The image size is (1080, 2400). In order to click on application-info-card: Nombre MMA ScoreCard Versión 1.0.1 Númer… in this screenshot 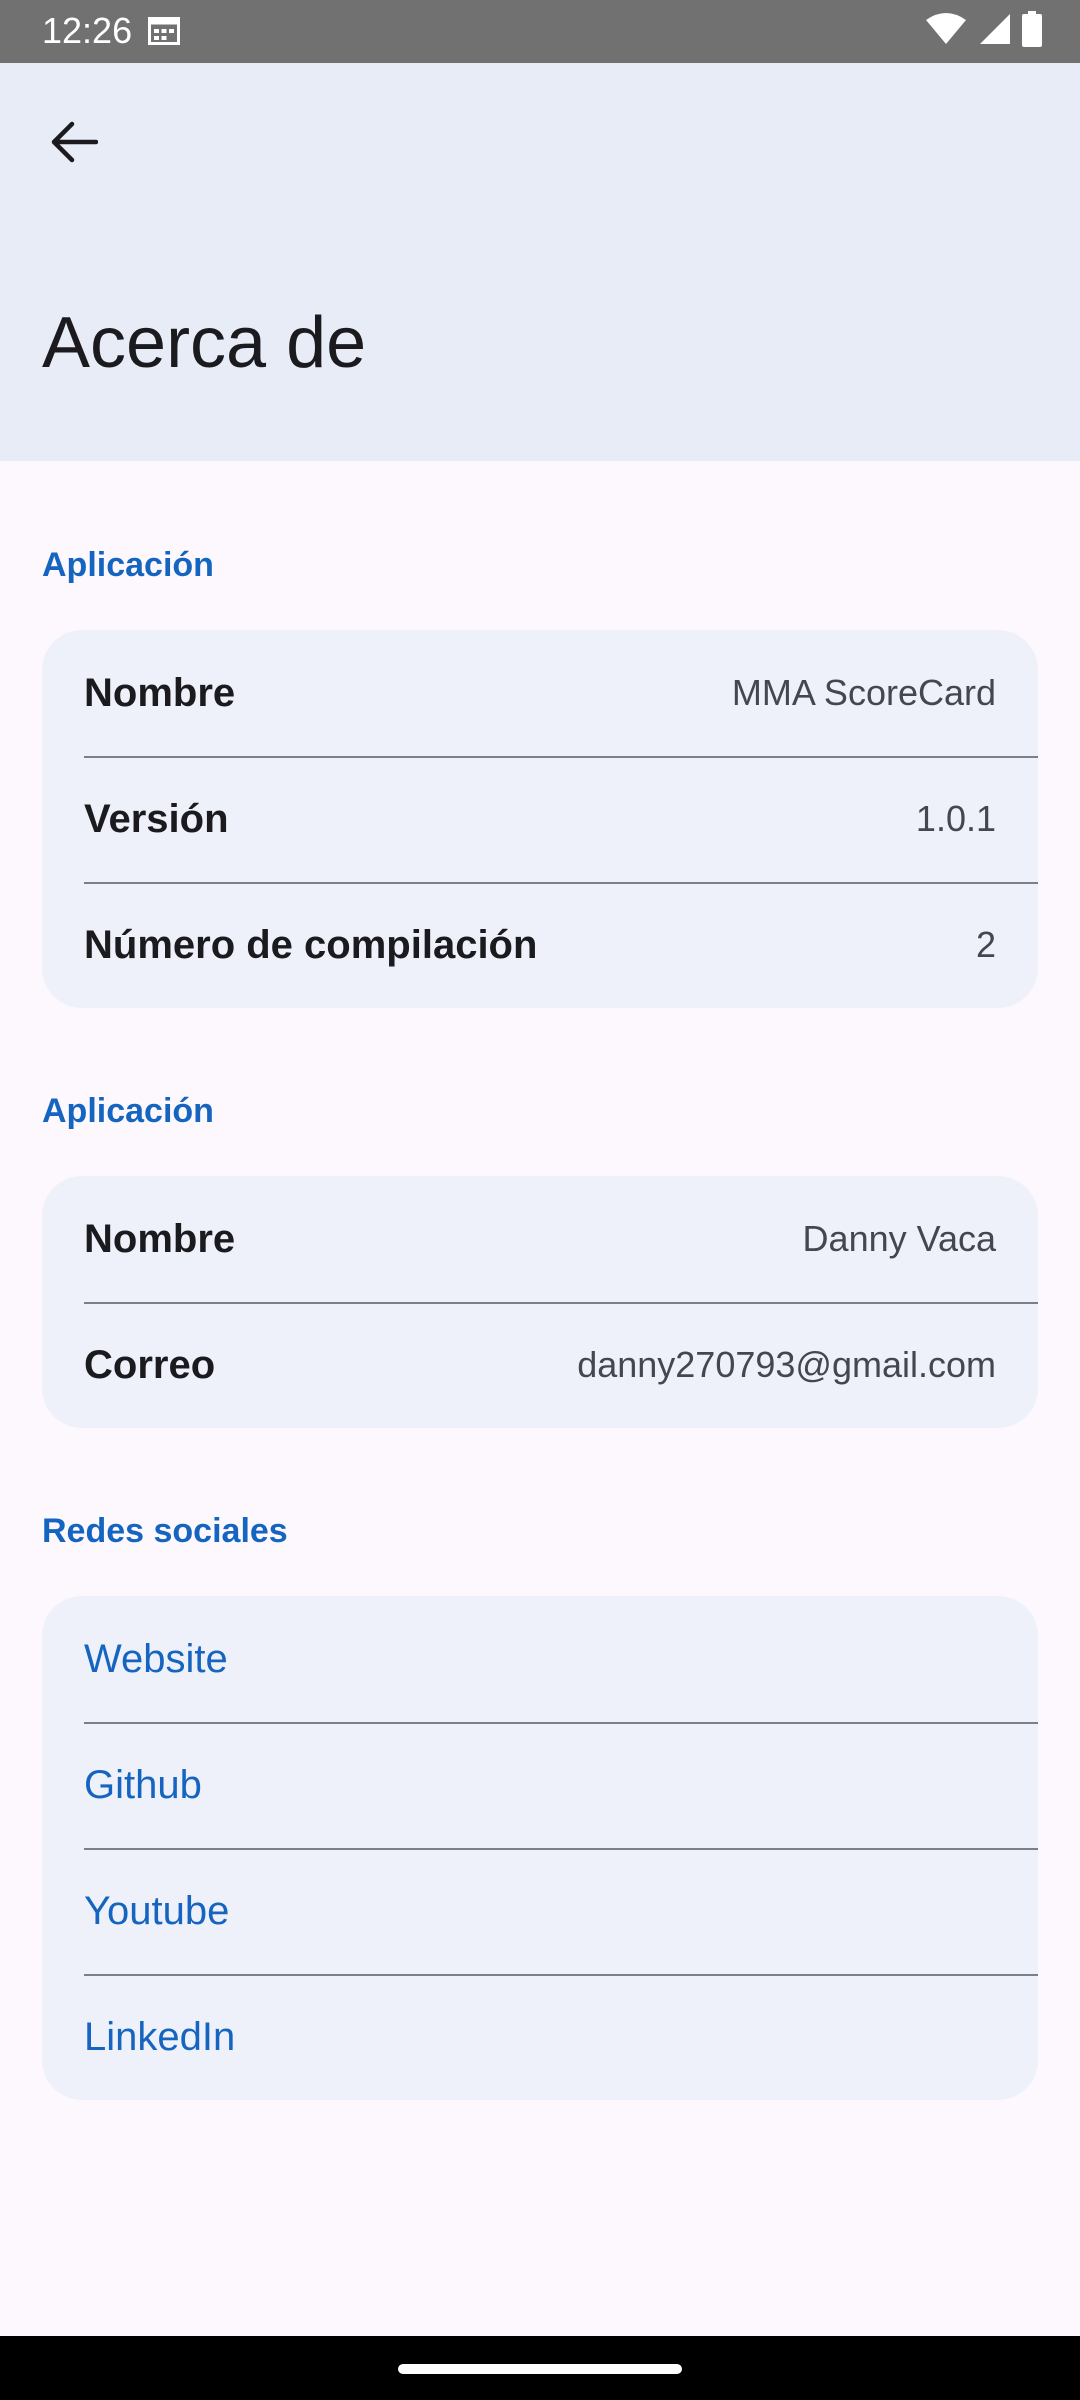, I will do `click(540, 819)`.